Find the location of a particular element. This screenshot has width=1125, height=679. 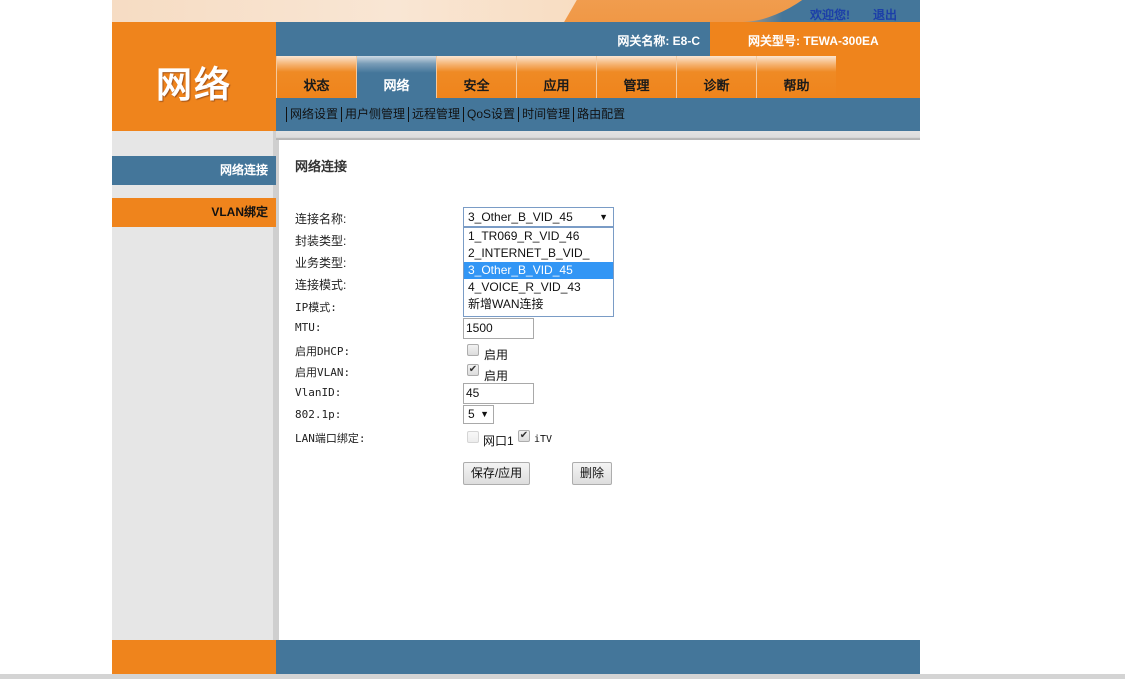

subnav-qos-settings: QoS设置 is located at coordinates (490, 114).